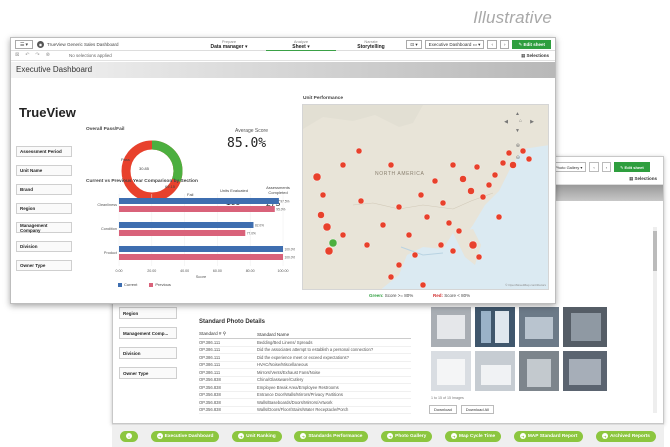  What do you see at coordinates (504, 44) in the screenshot?
I see `next-sheet-button: ›` at bounding box center [504, 44].